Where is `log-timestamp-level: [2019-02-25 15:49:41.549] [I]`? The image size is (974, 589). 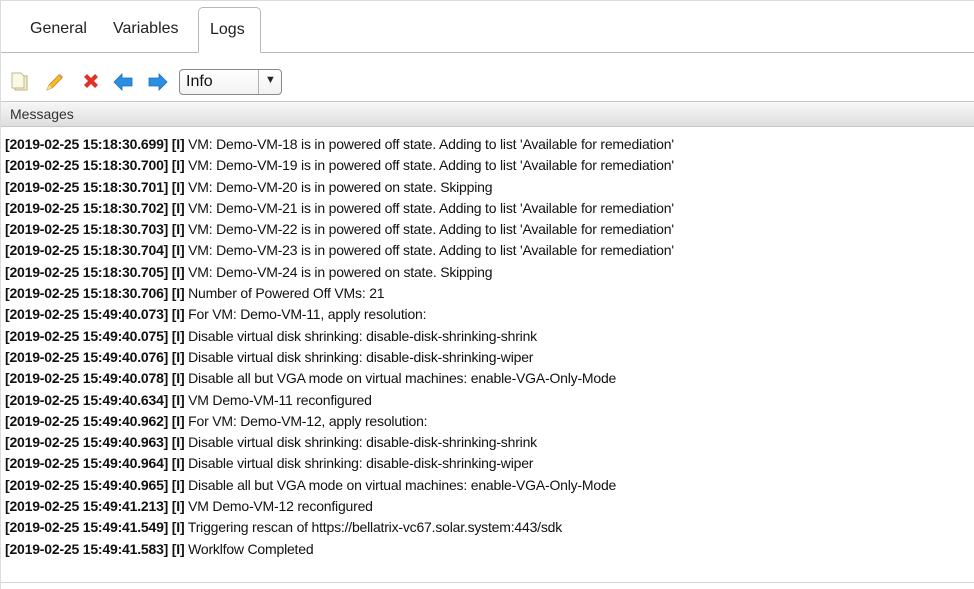 log-timestamp-level: [2019-02-25 15:49:41.549] [I] is located at coordinates (95, 527).